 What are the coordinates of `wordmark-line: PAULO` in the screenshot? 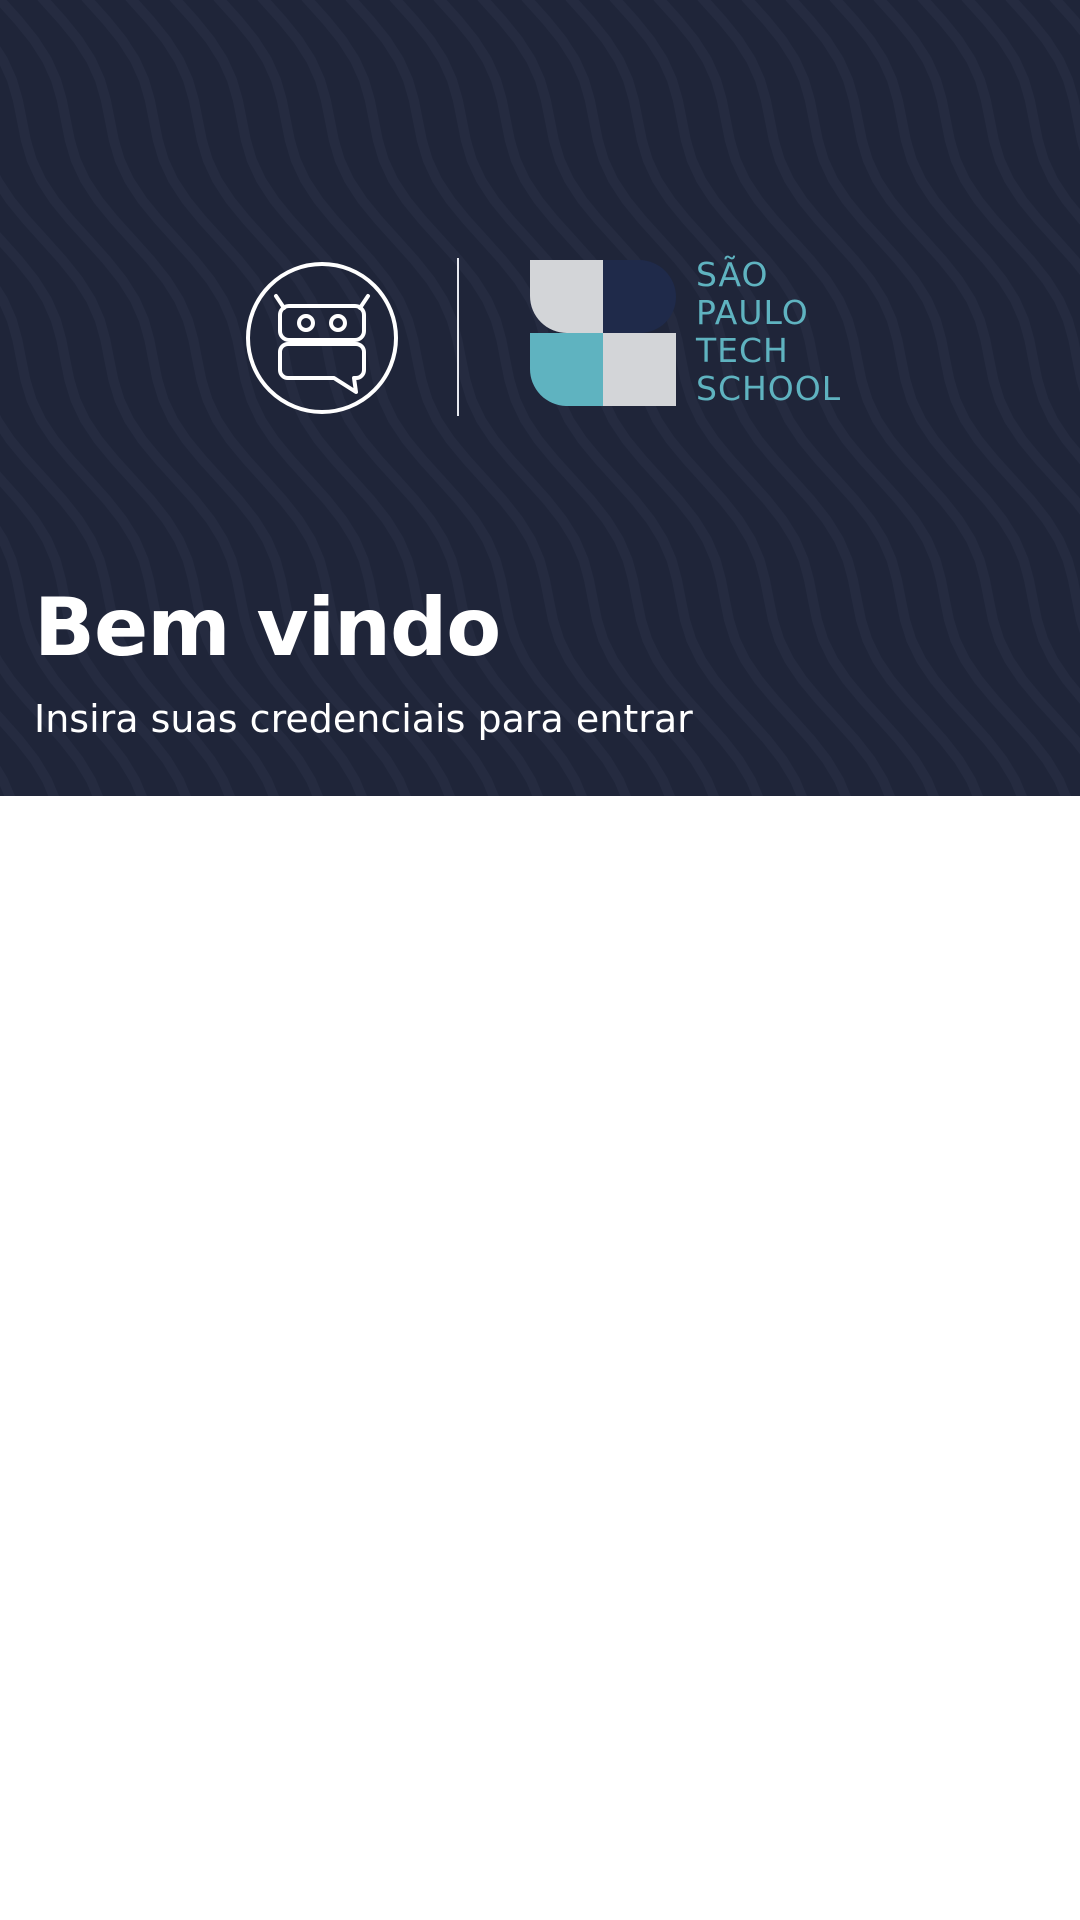 It's located at (752, 312).